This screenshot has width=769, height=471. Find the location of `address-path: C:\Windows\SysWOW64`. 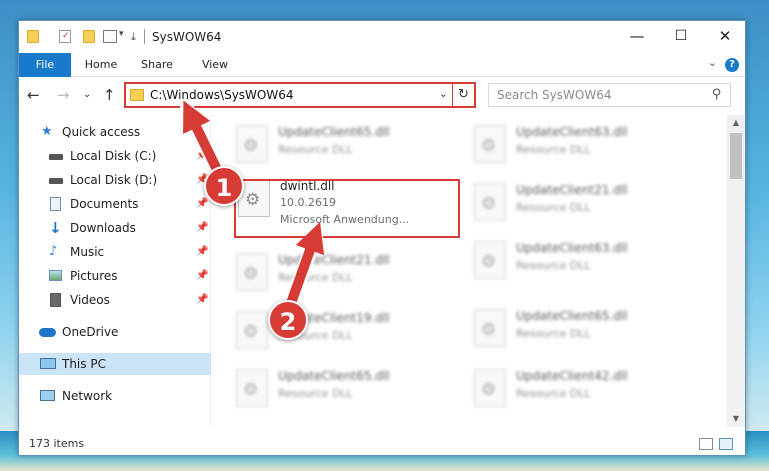

address-path: C:\Windows\SysWOW64 is located at coordinates (222, 95).